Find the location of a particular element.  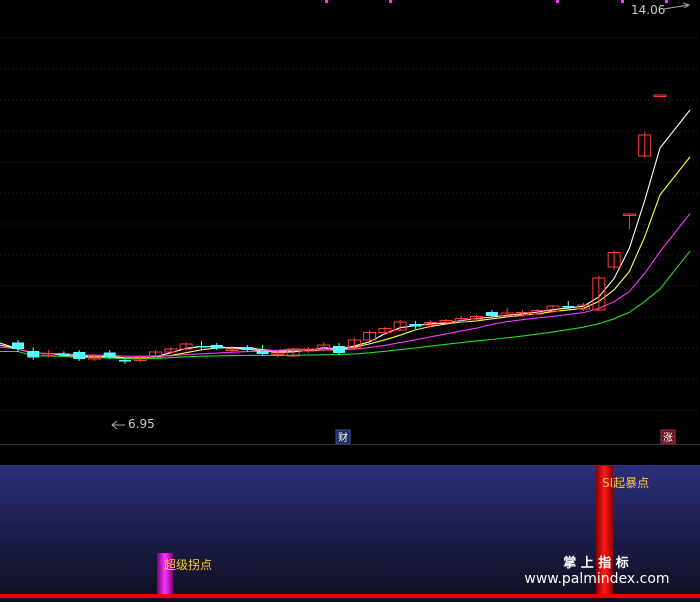

cai-marker-text: 财 is located at coordinates (343, 437).